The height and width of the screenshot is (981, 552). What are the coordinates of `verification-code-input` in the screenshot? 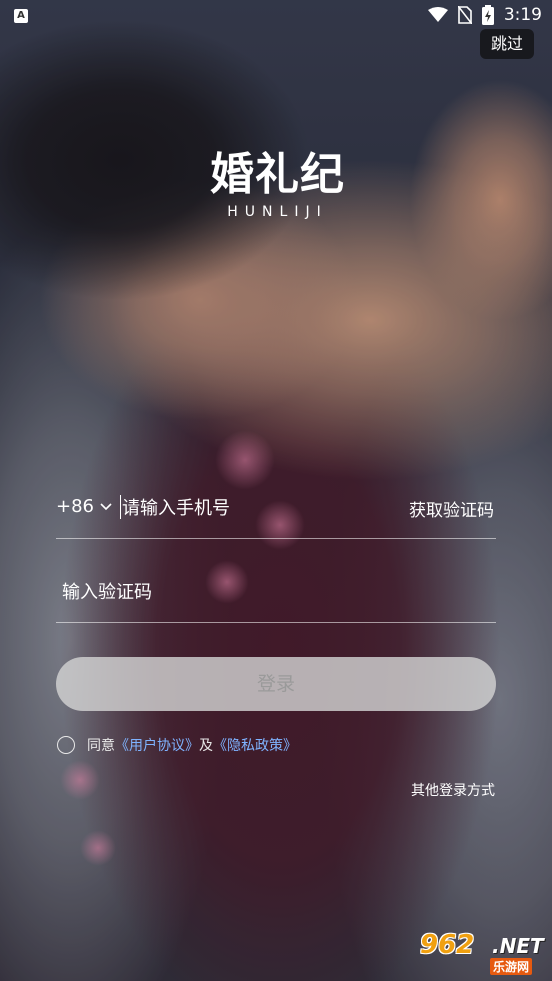 It's located at (262, 592).